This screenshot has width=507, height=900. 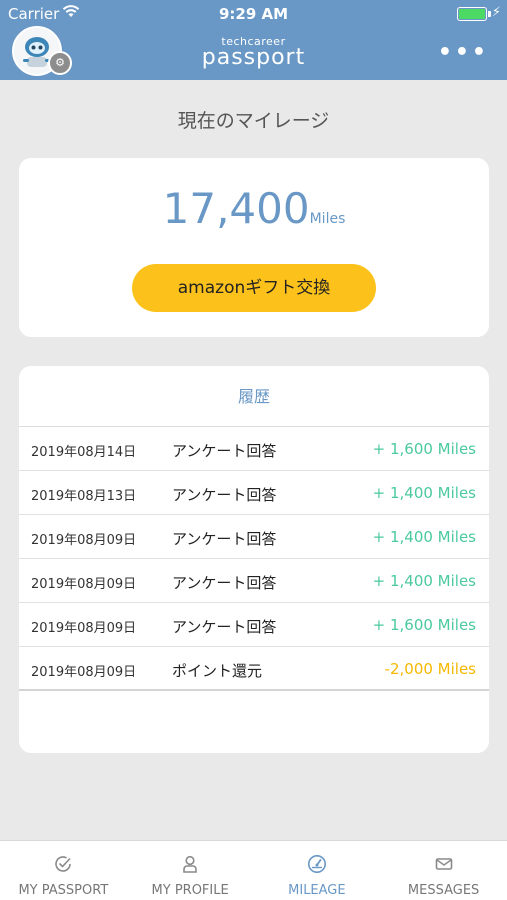 I want to click on tab-bar: MY PASSPORT MY PROFILE MILEAGE MESSAGES, so click(x=253, y=870).